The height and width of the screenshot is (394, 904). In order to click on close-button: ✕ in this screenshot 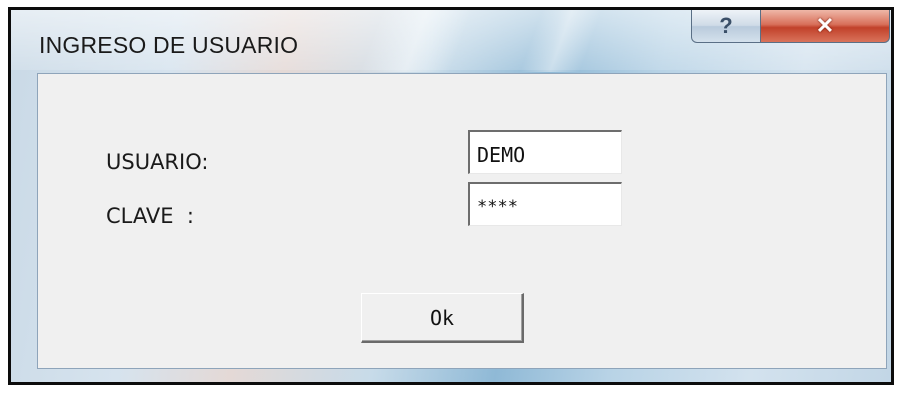, I will do `click(825, 26)`.